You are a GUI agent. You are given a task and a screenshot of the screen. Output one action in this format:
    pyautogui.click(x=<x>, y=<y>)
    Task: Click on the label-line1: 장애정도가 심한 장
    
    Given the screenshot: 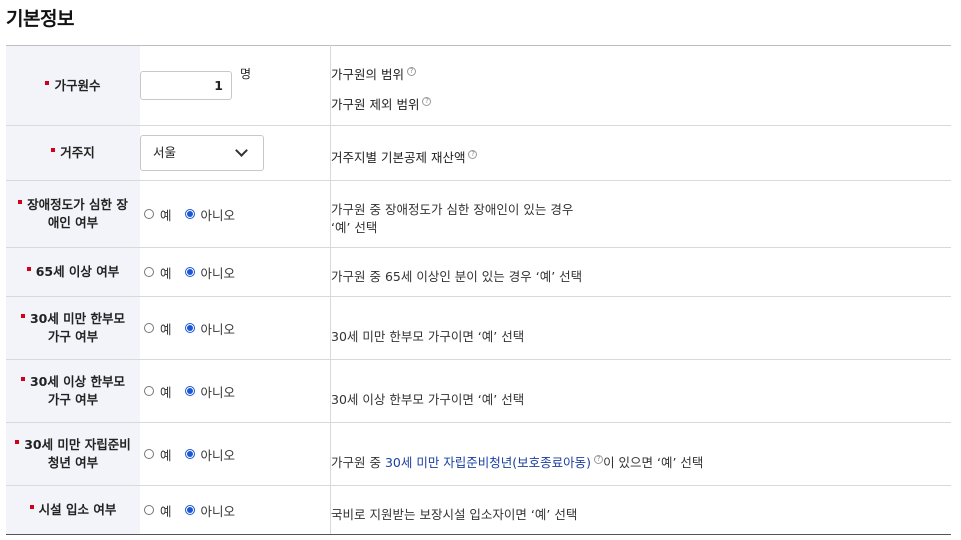 What is the action you would take?
    pyautogui.click(x=77, y=204)
    